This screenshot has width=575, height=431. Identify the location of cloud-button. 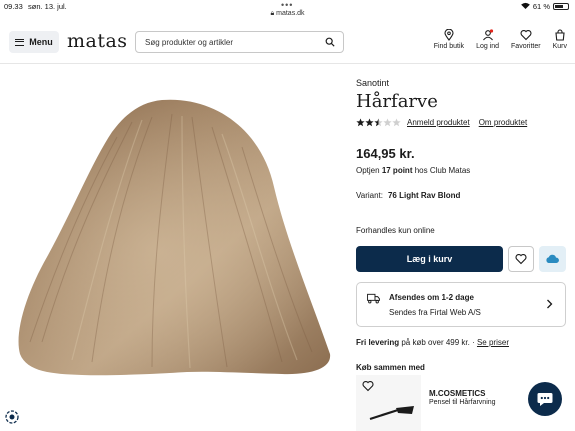
(552, 259).